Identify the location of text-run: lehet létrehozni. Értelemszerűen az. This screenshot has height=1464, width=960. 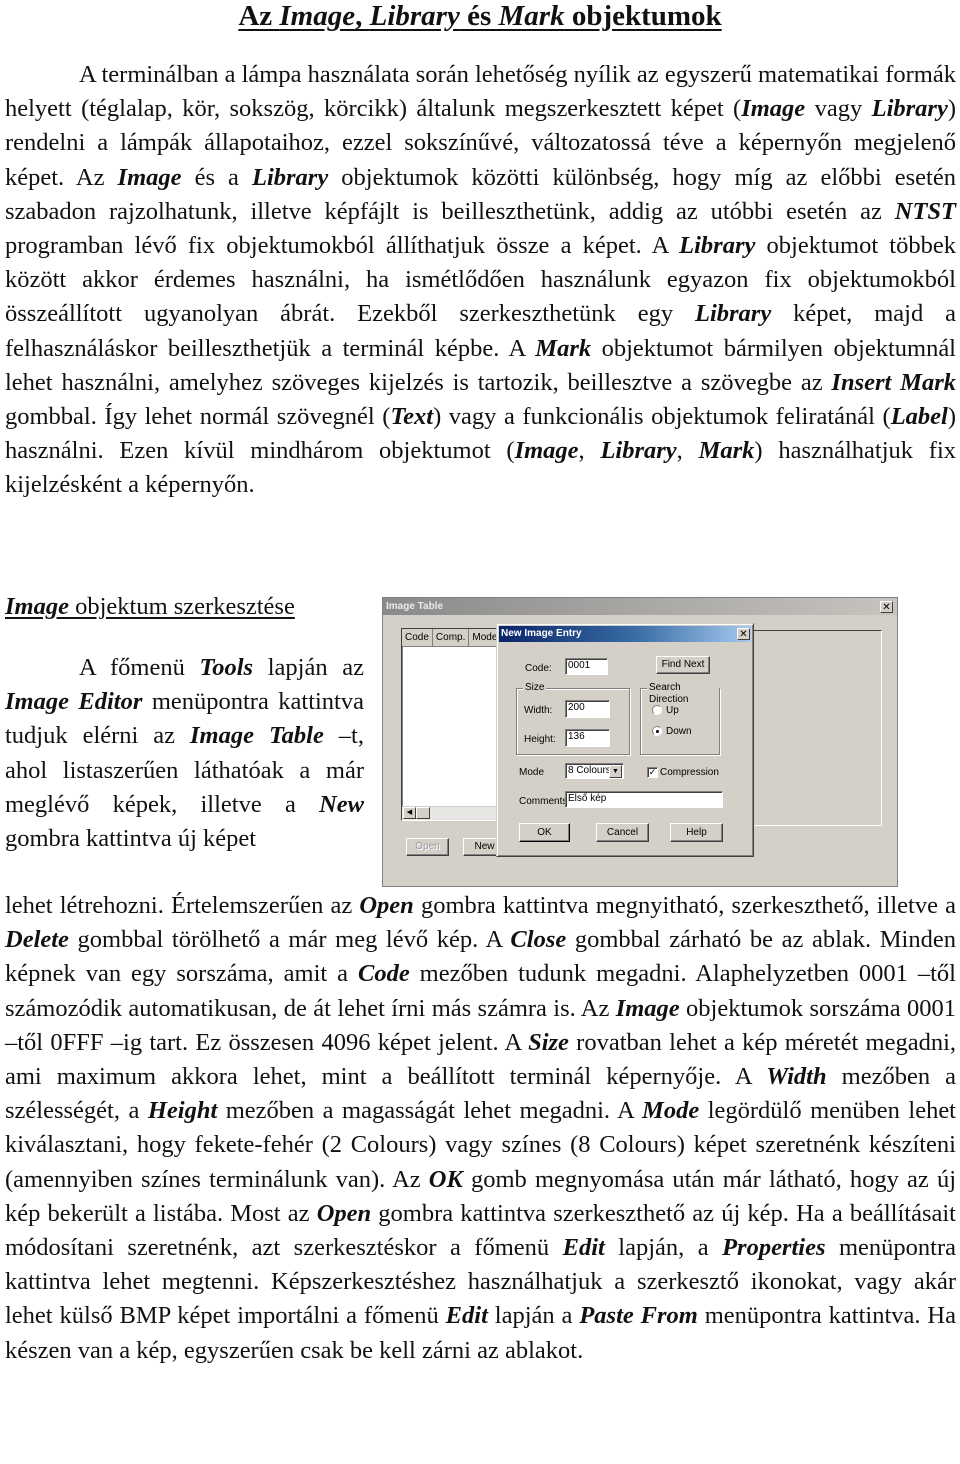
(182, 905).